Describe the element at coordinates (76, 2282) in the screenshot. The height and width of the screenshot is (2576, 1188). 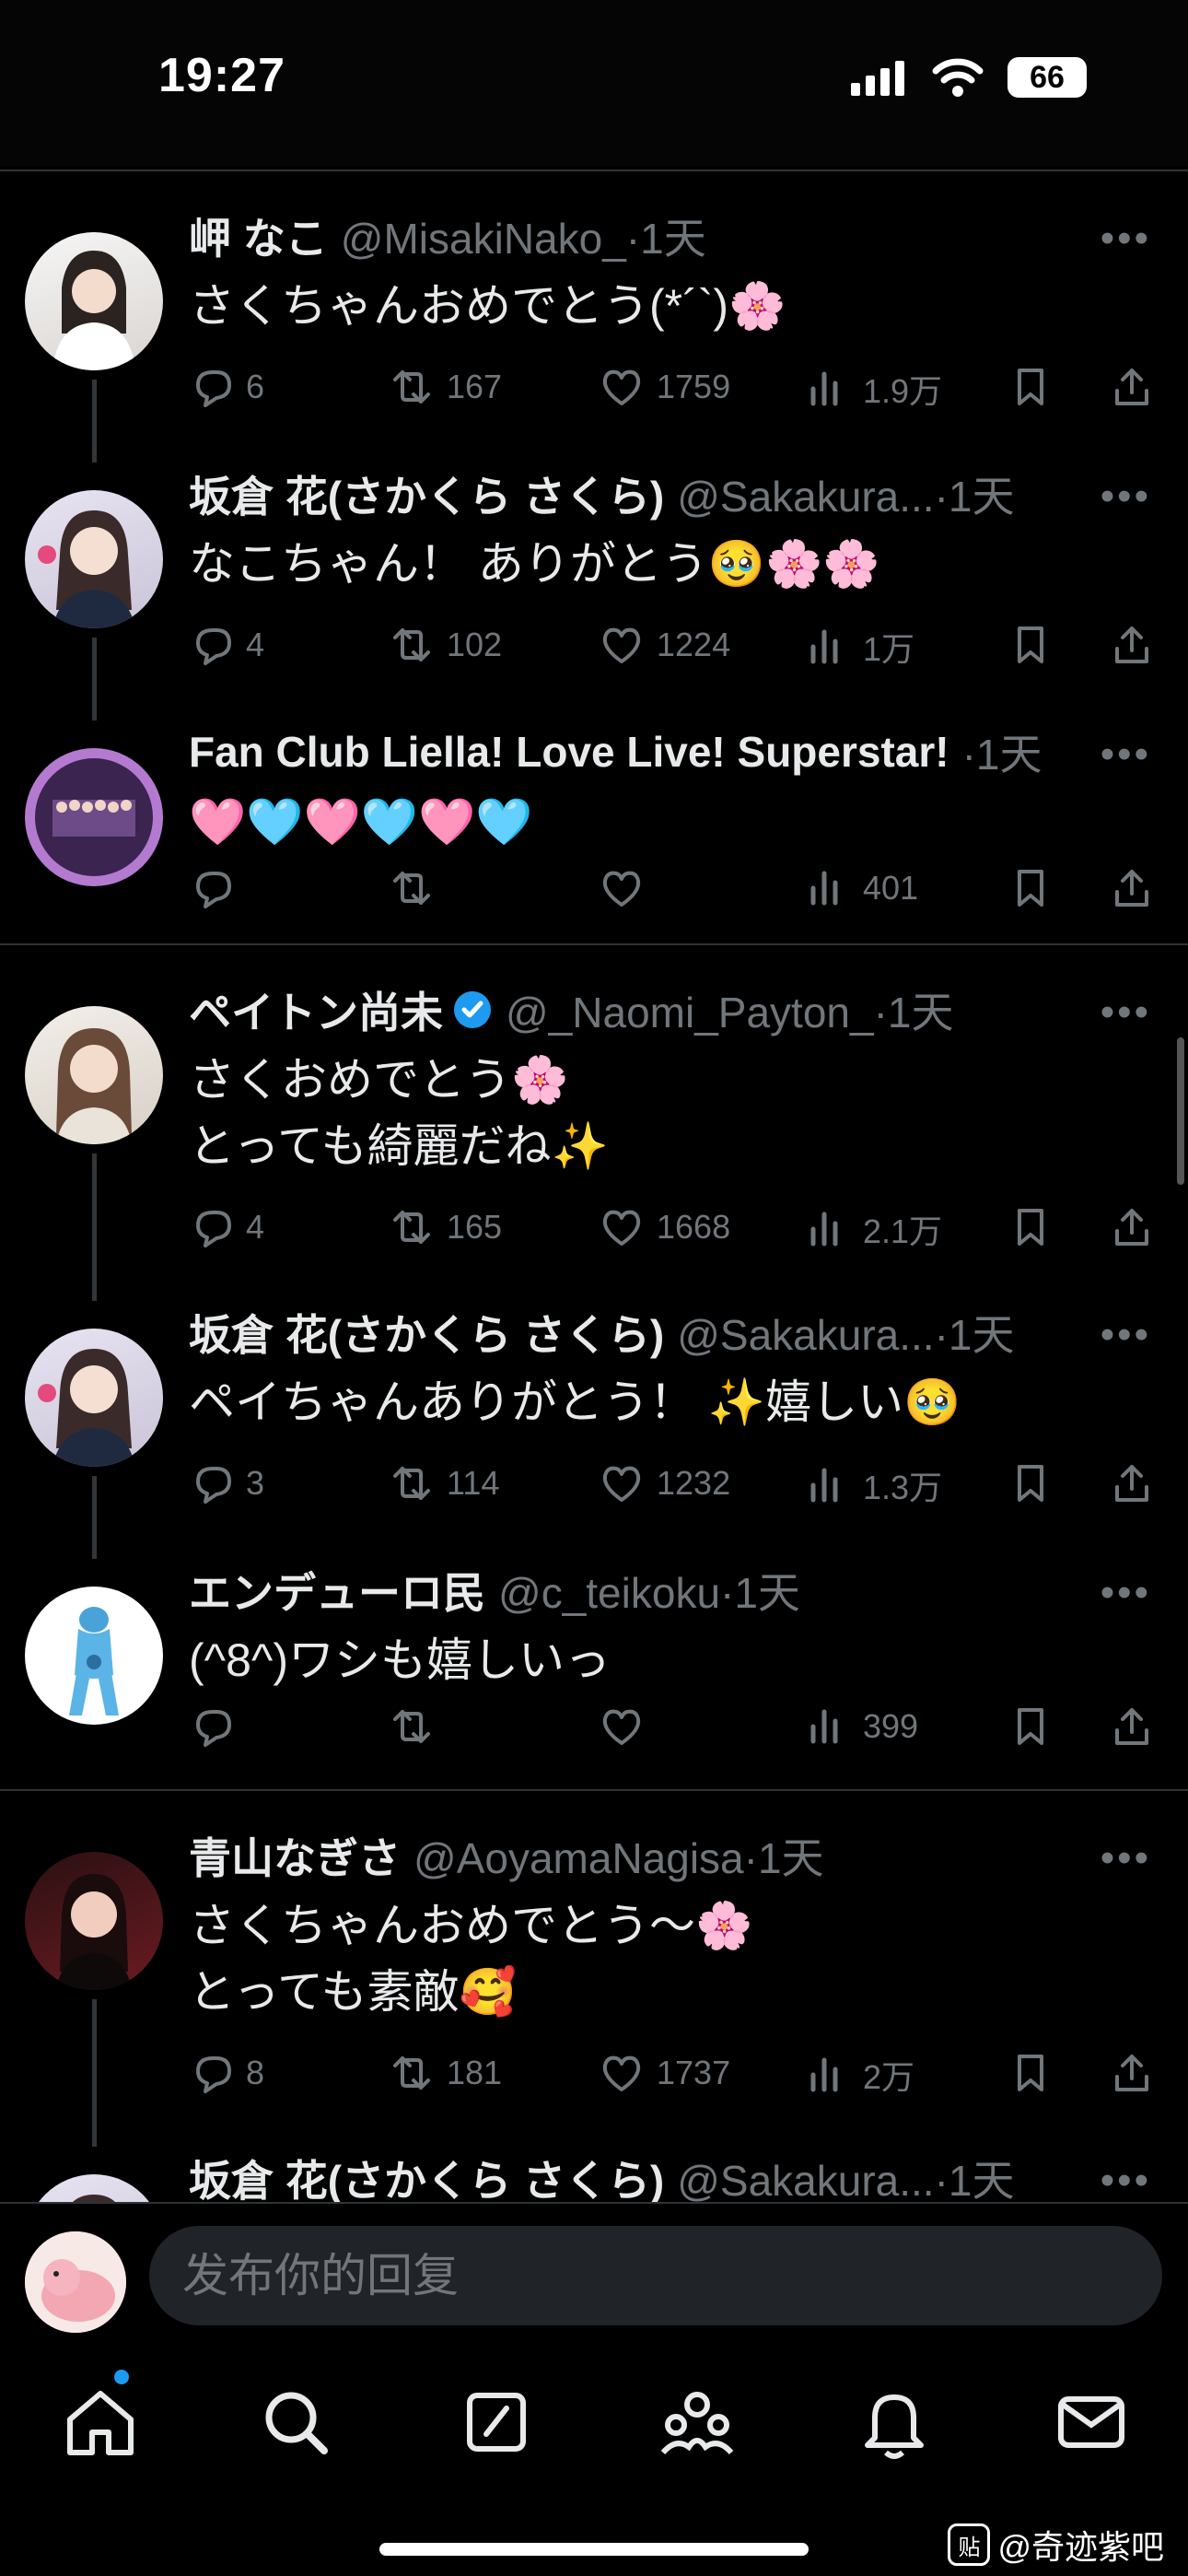
I see `current-user-avatar` at that location.